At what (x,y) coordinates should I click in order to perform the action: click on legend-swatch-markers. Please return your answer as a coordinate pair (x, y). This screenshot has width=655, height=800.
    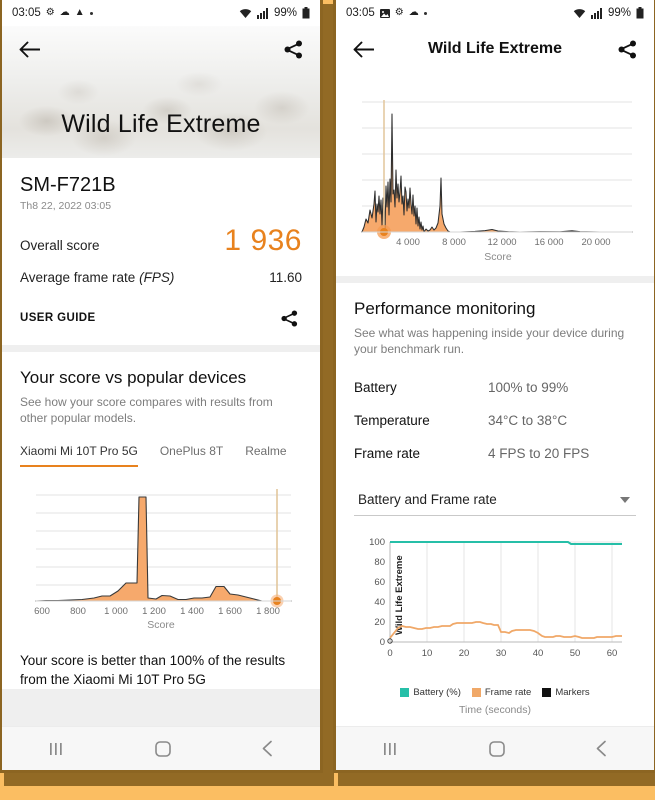
    Looking at the image, I should click on (547, 693).